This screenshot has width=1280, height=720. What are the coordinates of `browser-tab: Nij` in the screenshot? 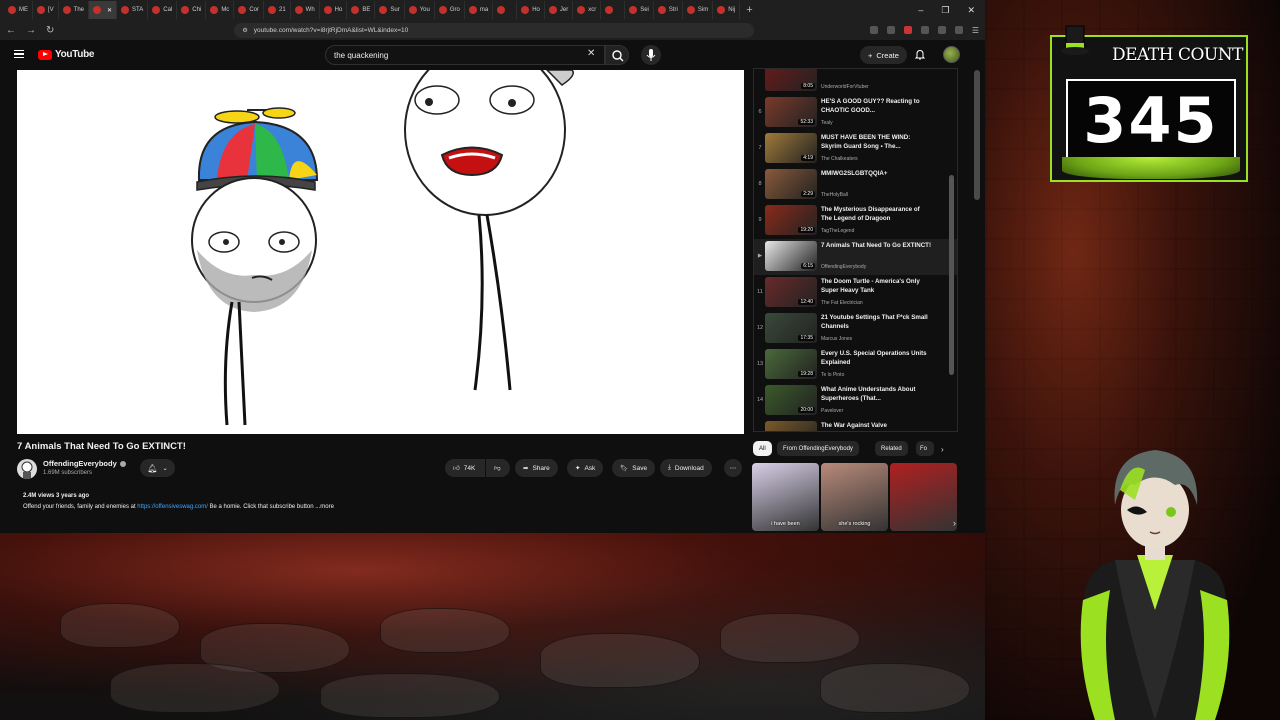 It's located at (727, 10).